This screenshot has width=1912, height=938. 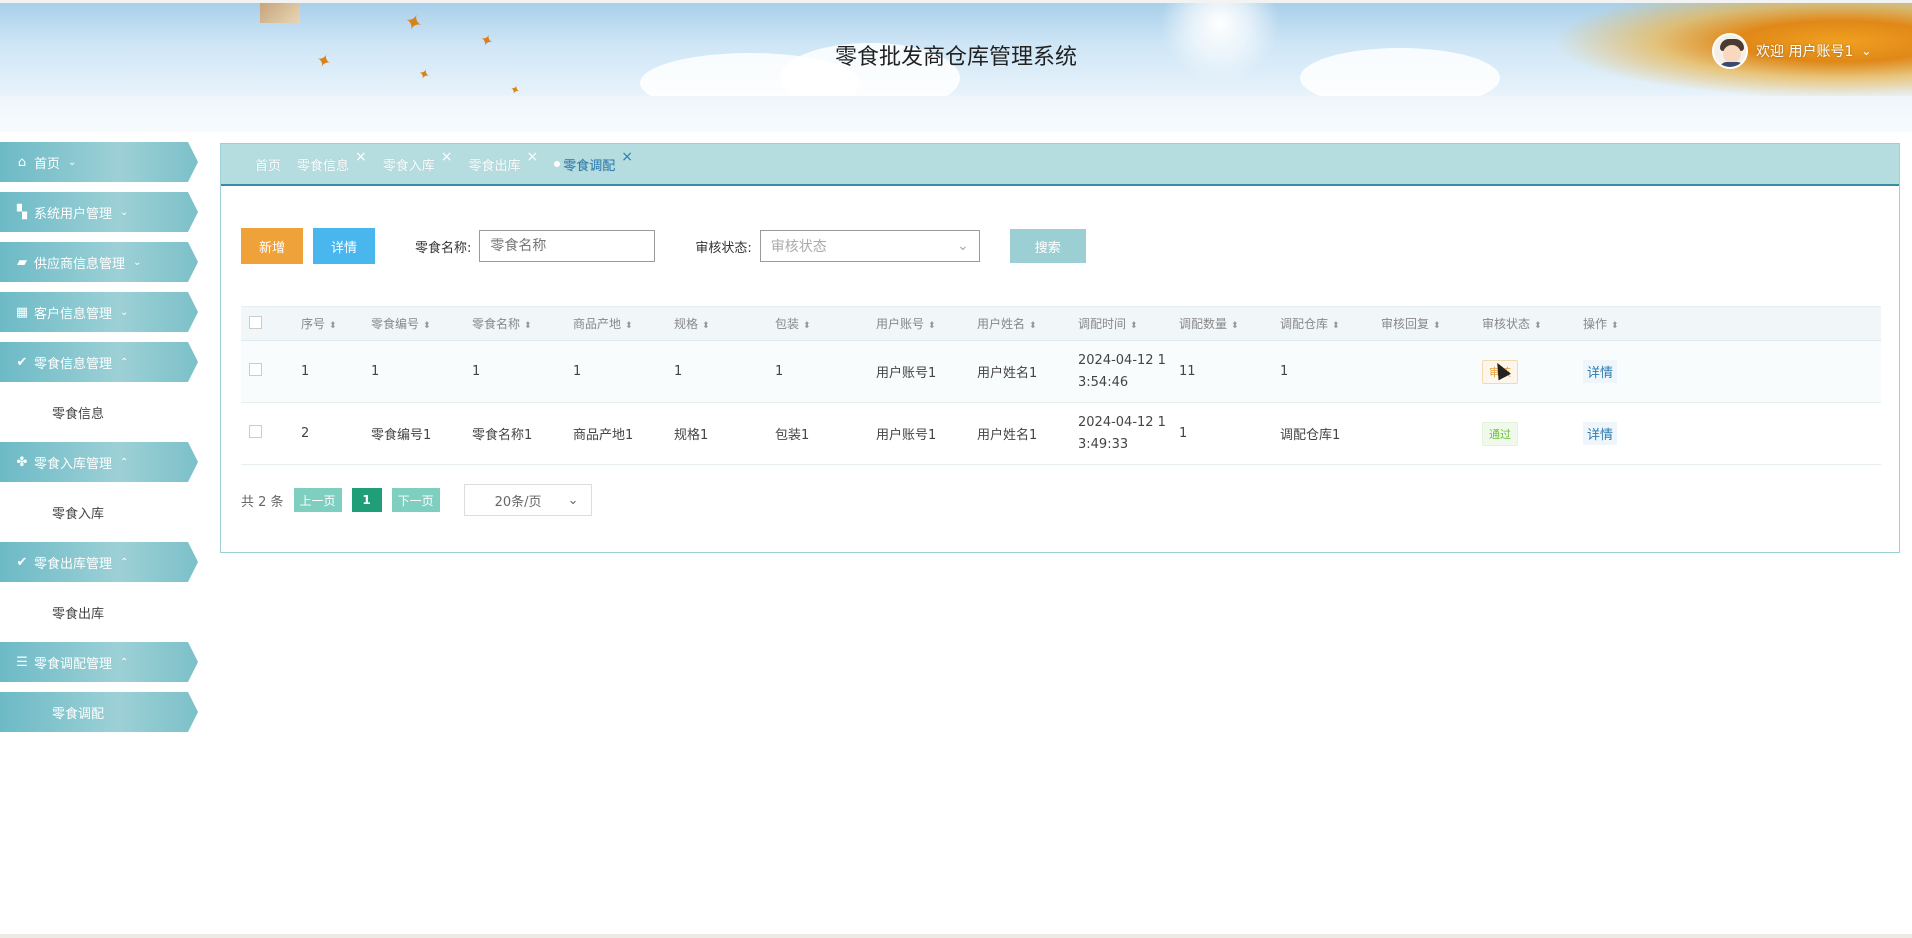 What do you see at coordinates (73, 464) in the screenshot?
I see `sidebar-item-label: 零食入库管理` at bounding box center [73, 464].